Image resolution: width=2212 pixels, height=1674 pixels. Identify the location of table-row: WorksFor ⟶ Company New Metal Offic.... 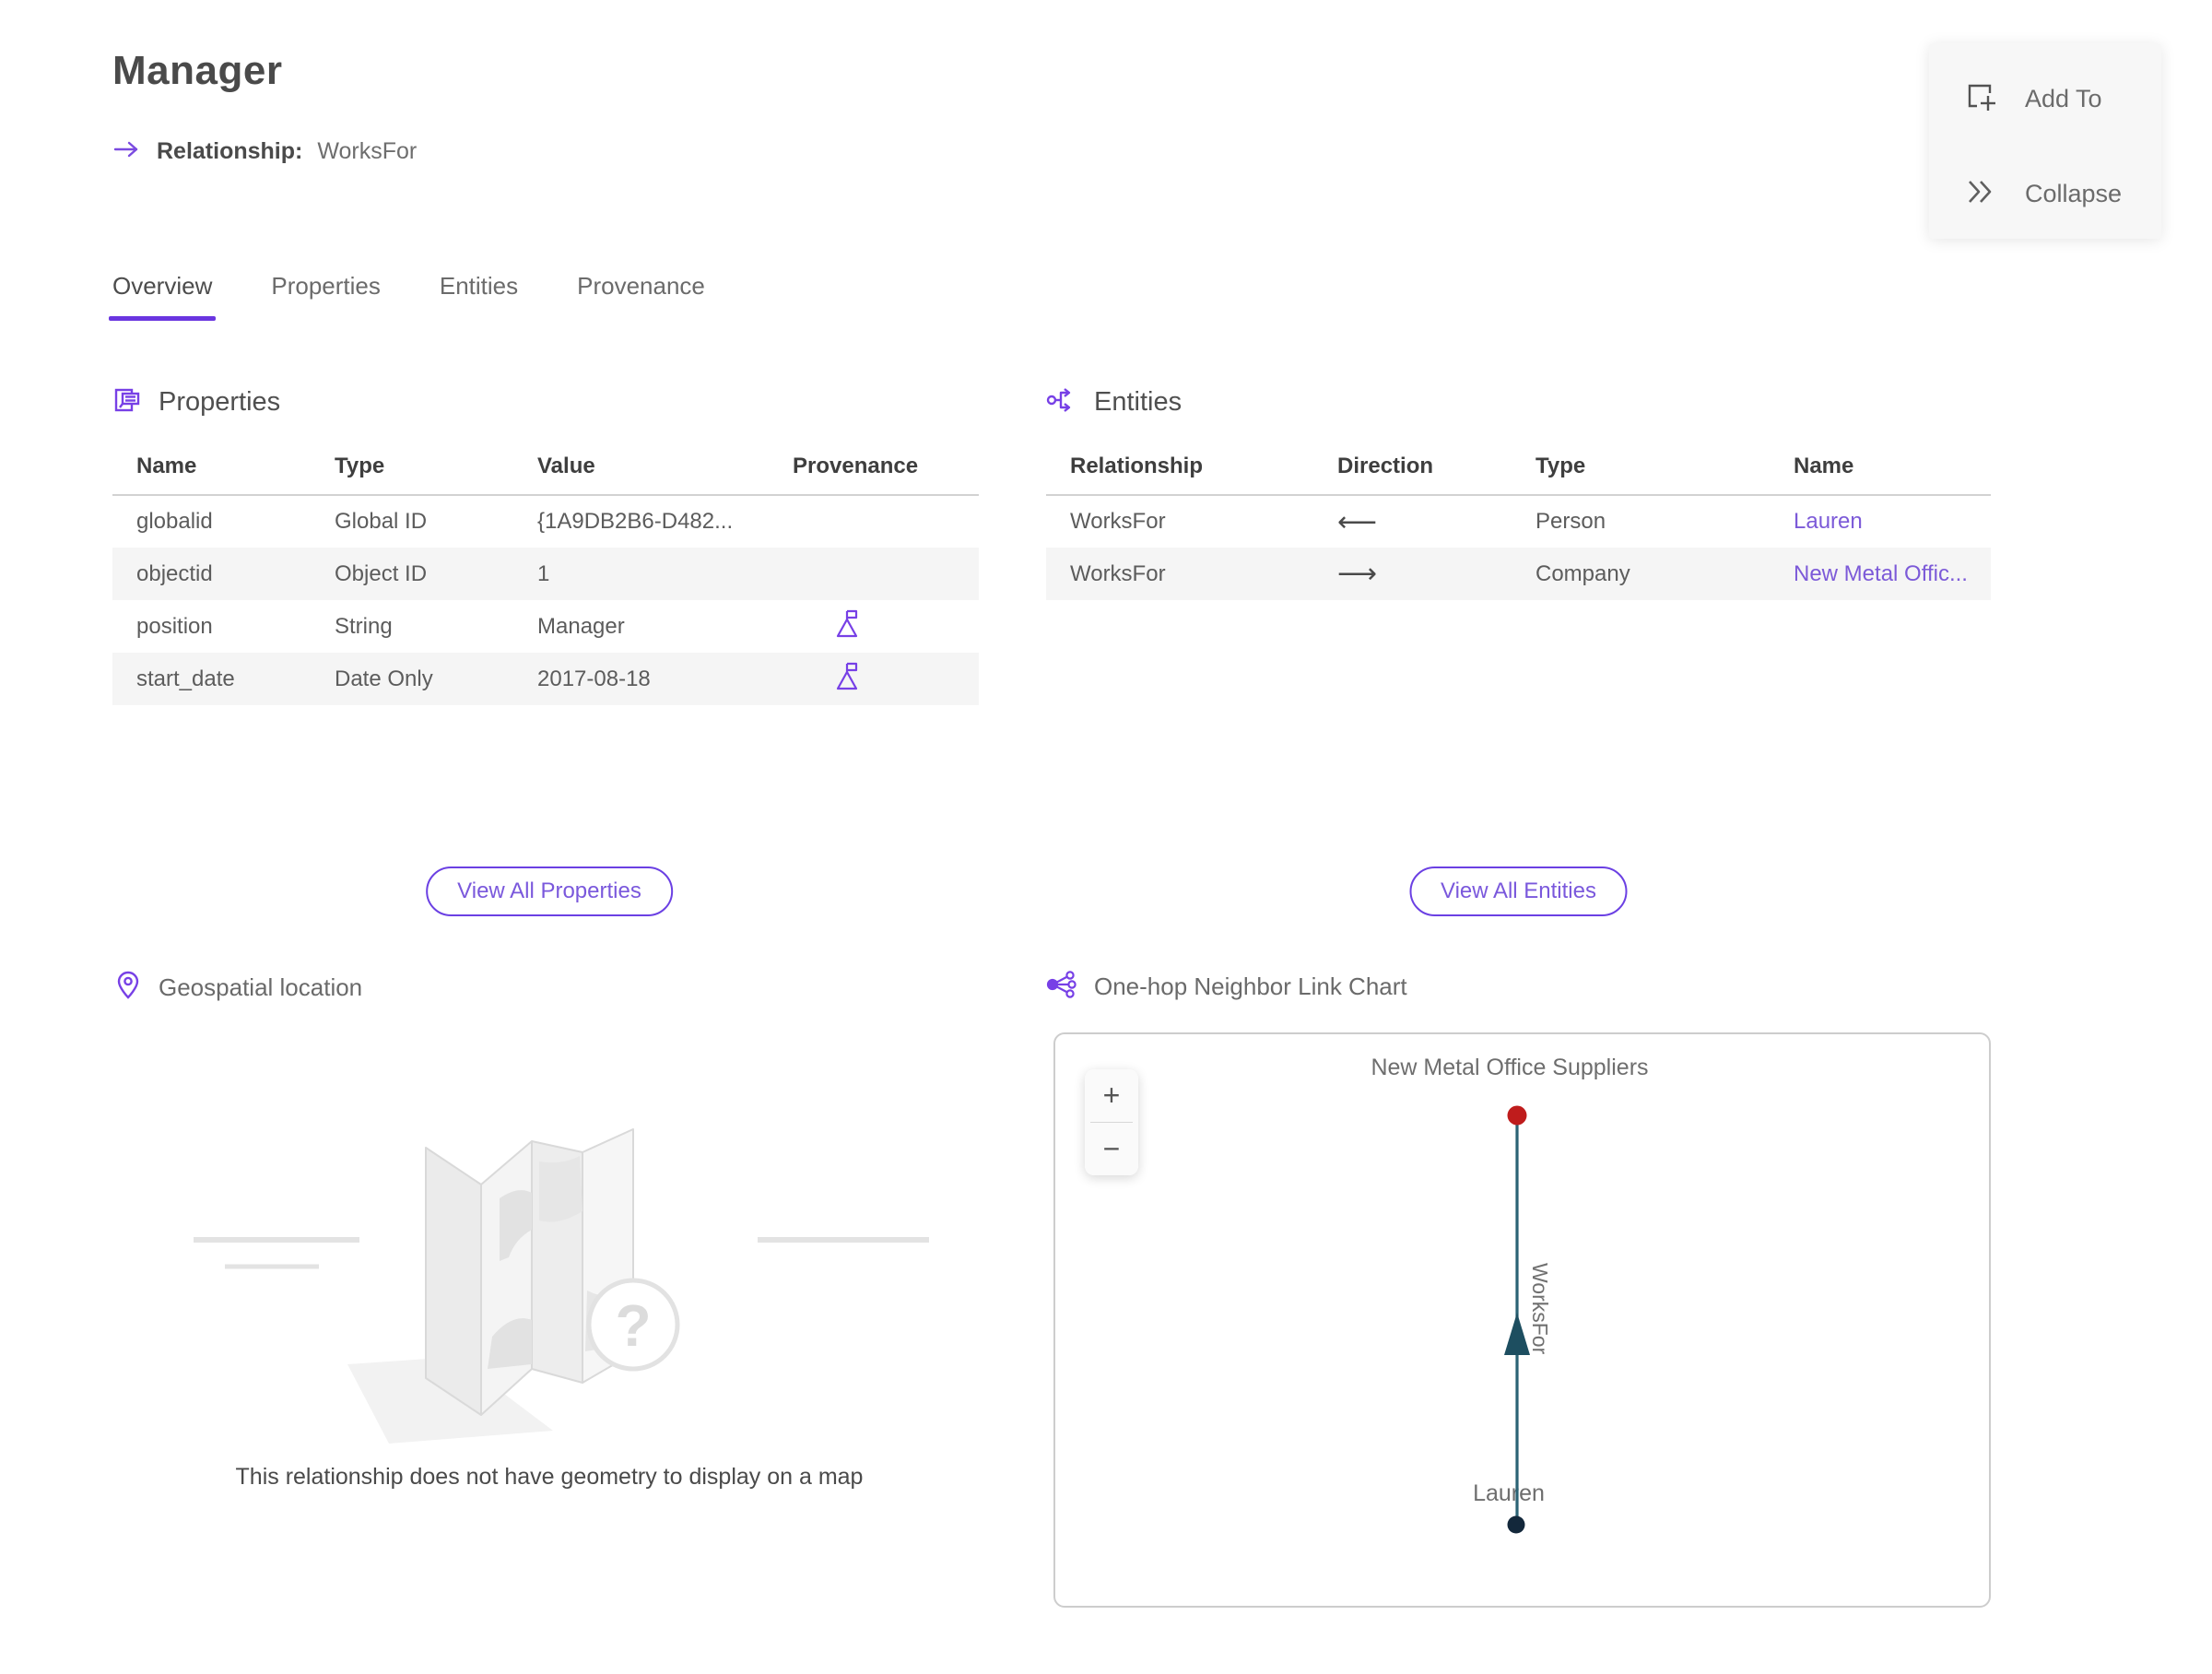
(1518, 574).